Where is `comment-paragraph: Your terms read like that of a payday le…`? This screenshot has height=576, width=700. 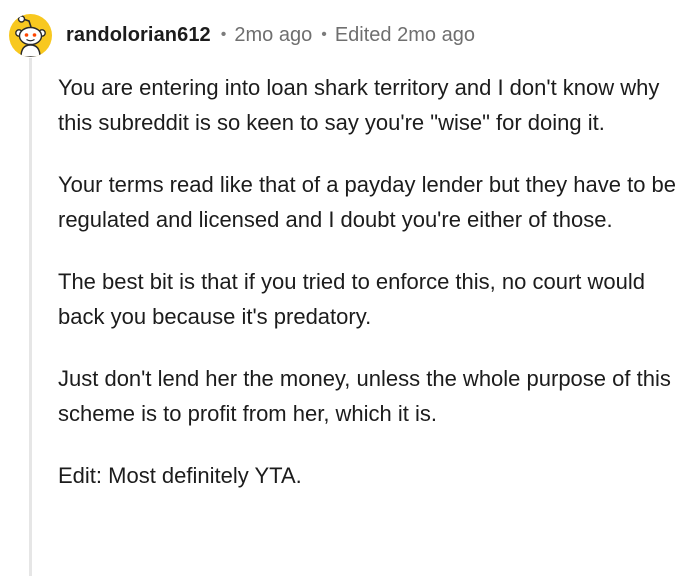
comment-paragraph: Your terms read like that of a payday le… is located at coordinates (367, 202).